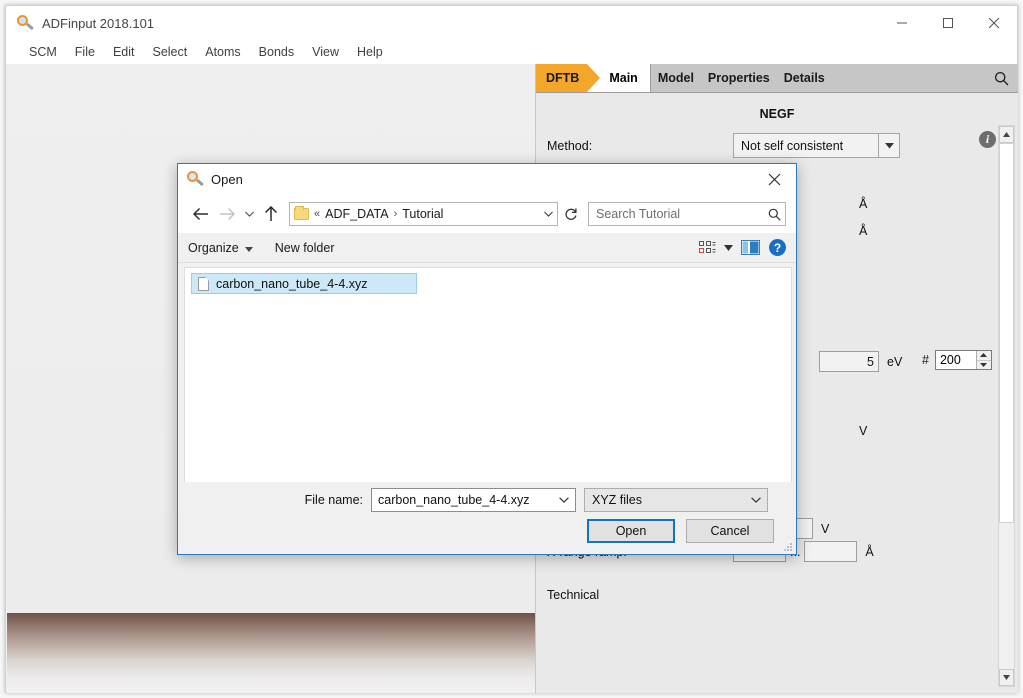 This screenshot has height=698, width=1023. What do you see at coordinates (825, 528) in the screenshot?
I see `voltage-unit: V` at bounding box center [825, 528].